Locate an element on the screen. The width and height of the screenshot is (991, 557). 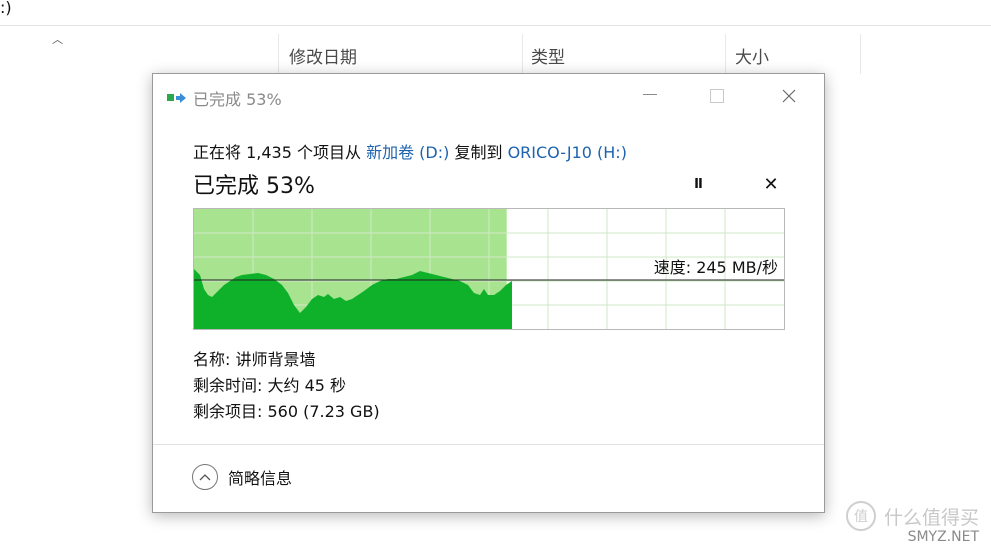
minimize-icon is located at coordinates (650, 94).